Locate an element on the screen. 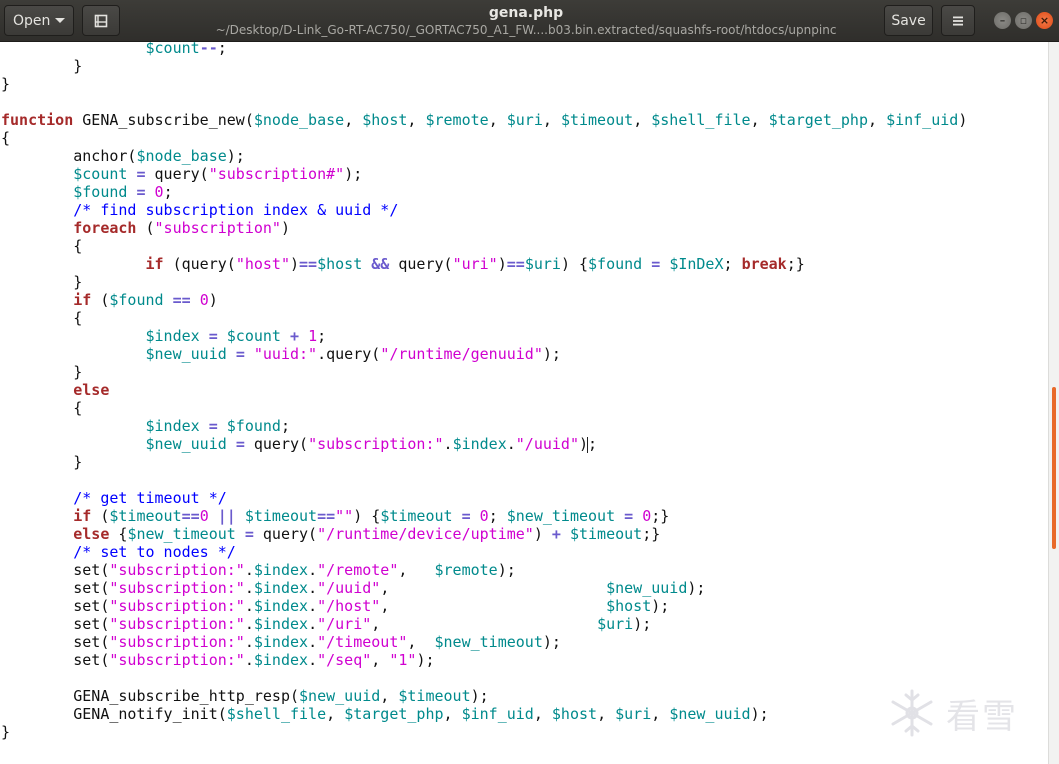  vertical-scrollbar is located at coordinates (1053, 403).